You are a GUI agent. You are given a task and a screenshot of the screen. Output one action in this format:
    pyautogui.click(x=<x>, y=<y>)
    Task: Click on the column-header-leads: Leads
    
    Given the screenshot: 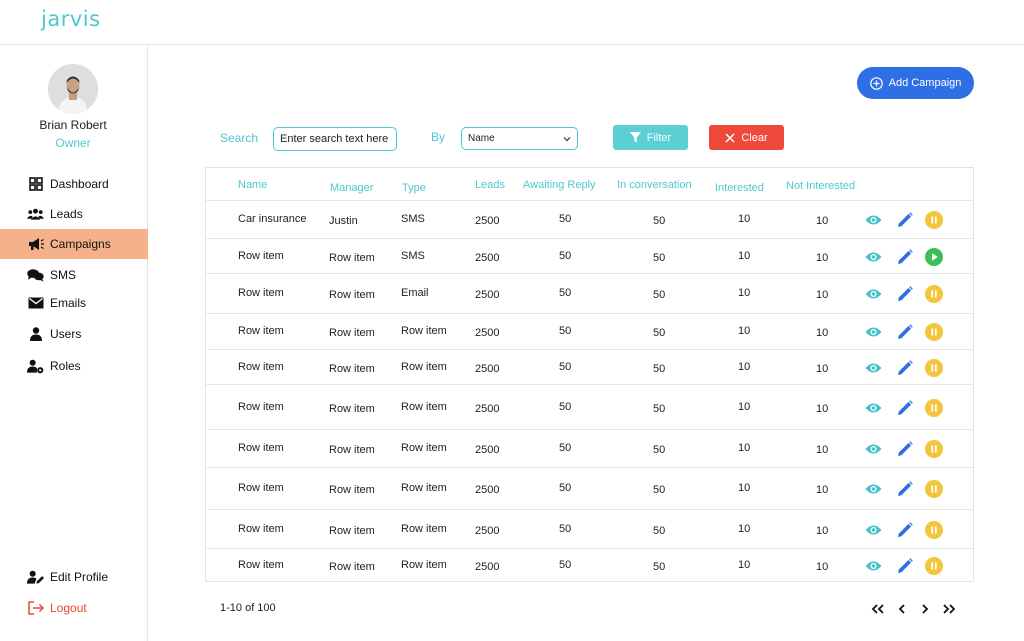 What is the action you would take?
    pyautogui.click(x=490, y=185)
    